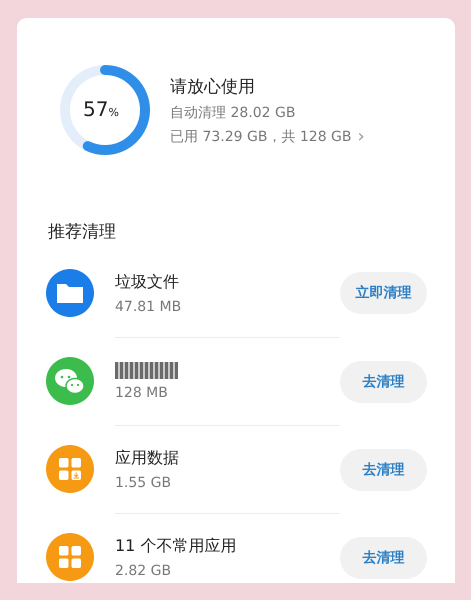  What do you see at coordinates (261, 137) in the screenshot?
I see `usage-text: 已用 73.29 GB，共 128 GB` at bounding box center [261, 137].